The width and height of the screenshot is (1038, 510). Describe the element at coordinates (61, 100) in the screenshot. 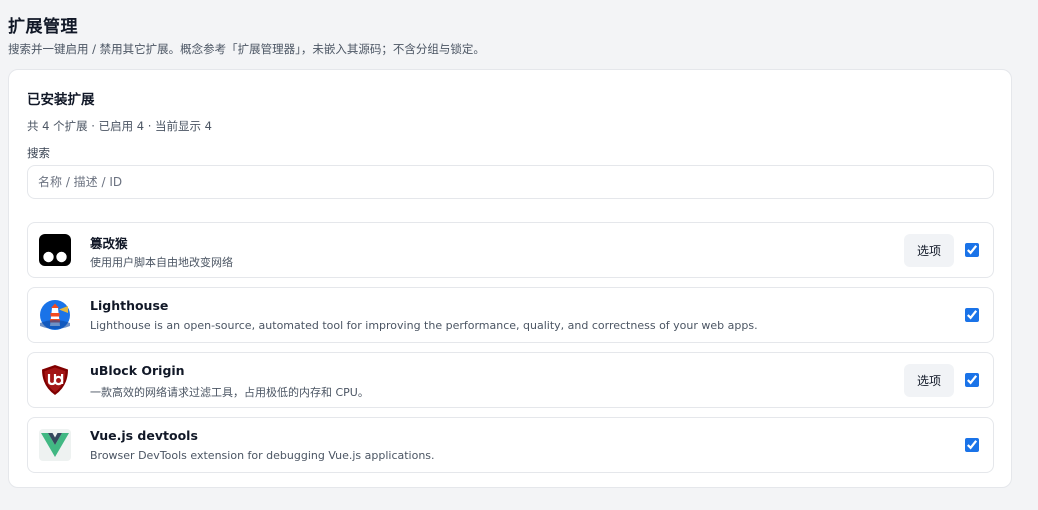

I see `card-title: 已安装扩展` at that location.